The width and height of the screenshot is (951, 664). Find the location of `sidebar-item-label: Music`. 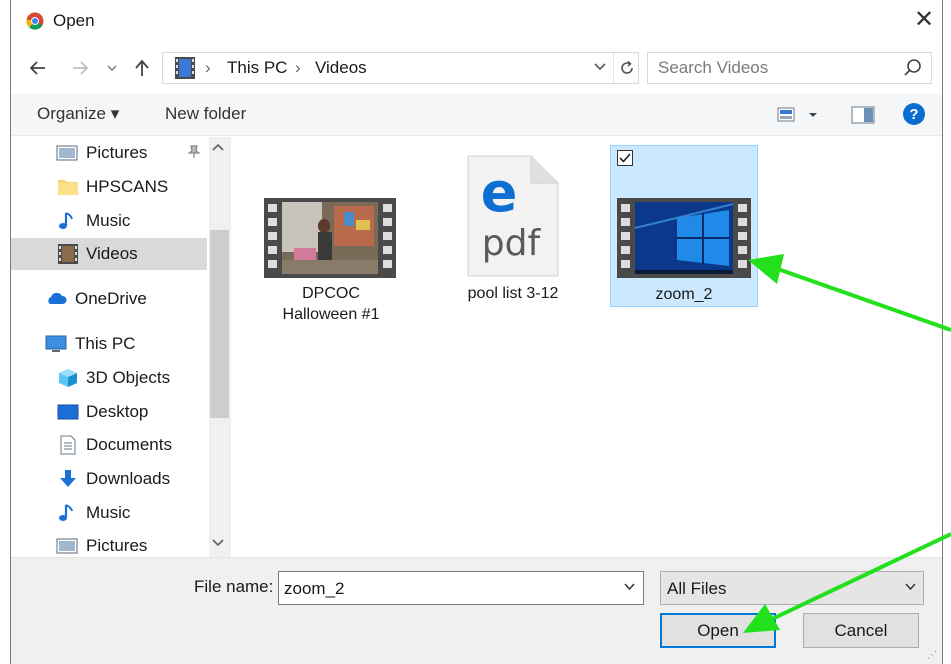

sidebar-item-label: Music is located at coordinates (108, 220).